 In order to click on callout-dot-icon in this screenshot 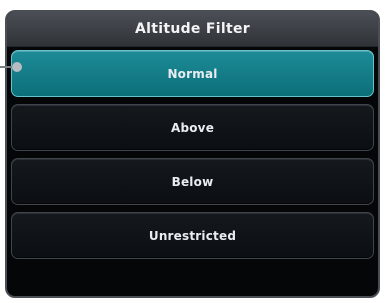, I will do `click(17, 67)`.